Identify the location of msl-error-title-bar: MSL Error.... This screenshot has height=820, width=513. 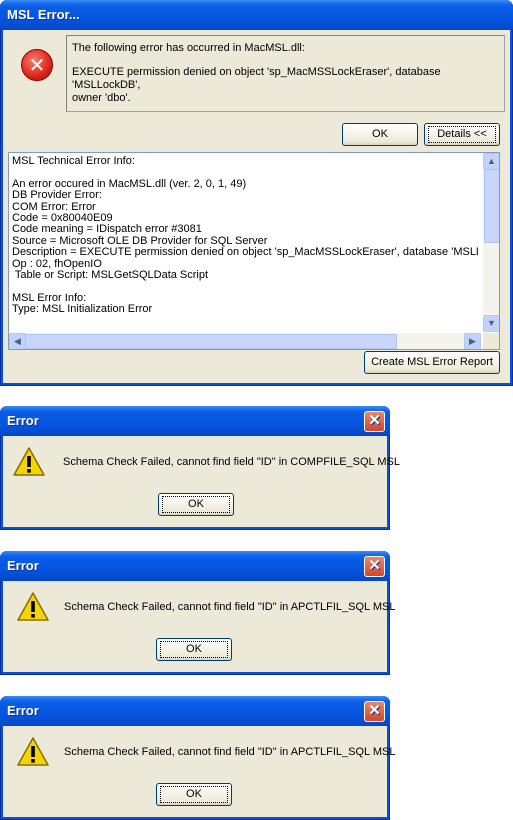
(256, 15).